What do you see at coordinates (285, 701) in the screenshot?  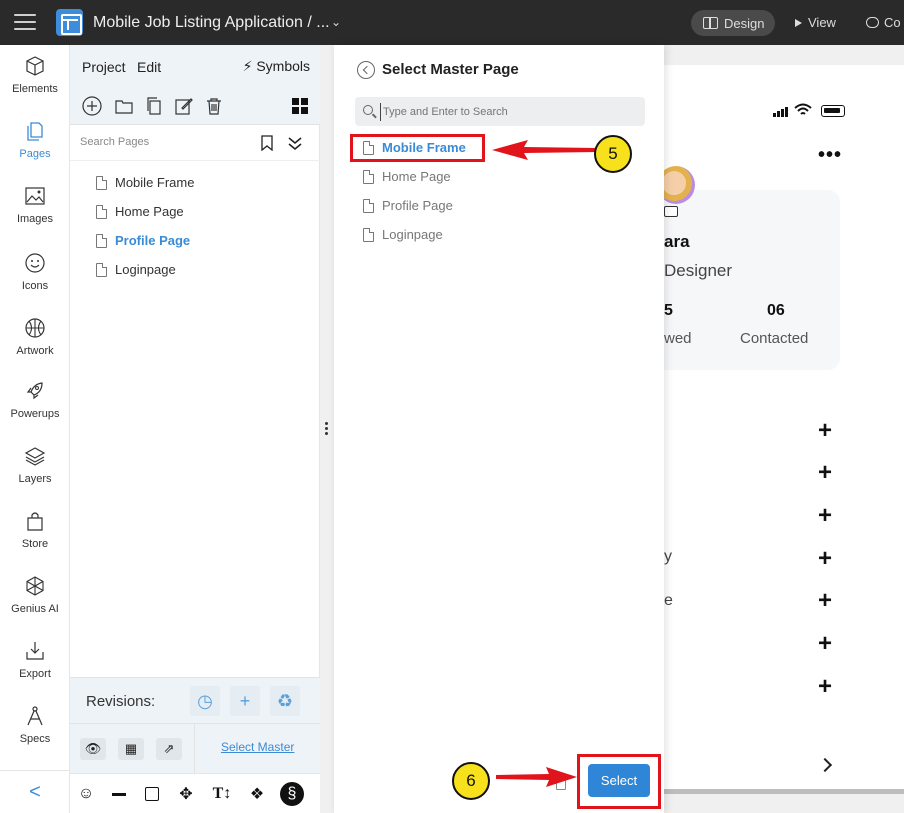 I see `recycle-icon: ♻` at bounding box center [285, 701].